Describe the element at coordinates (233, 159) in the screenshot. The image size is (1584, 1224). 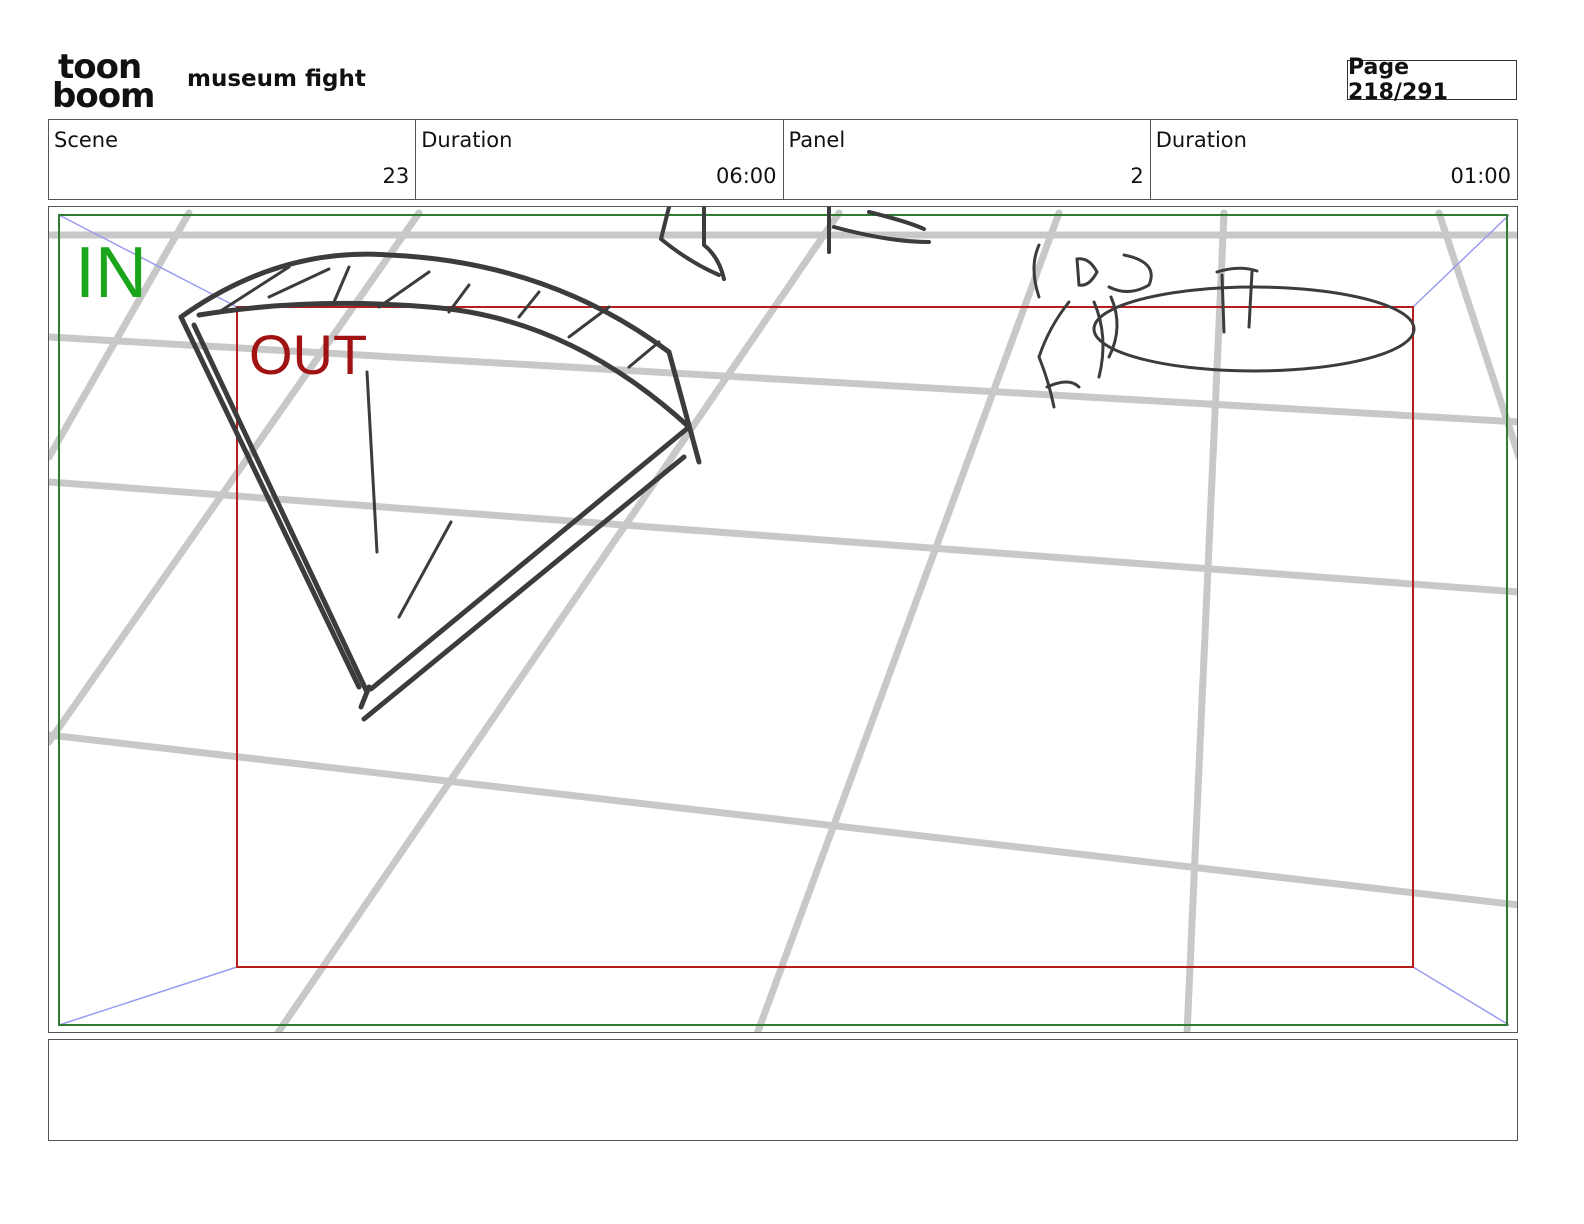
I see `scene-cell: Scene 23` at that location.